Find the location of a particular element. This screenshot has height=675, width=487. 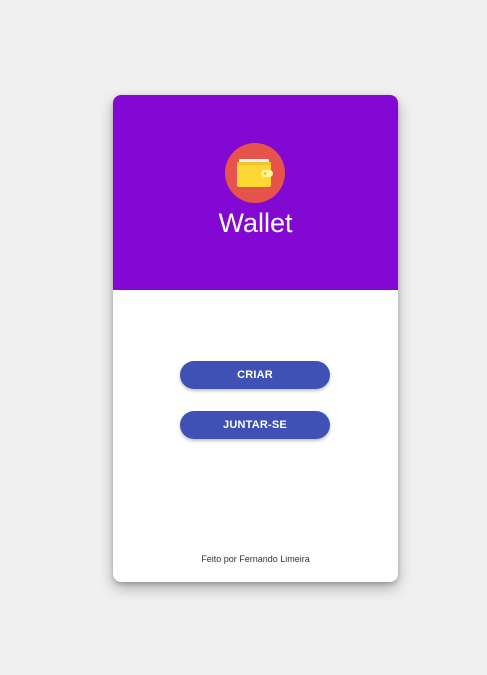

create-button: CRIAR is located at coordinates (255, 375).